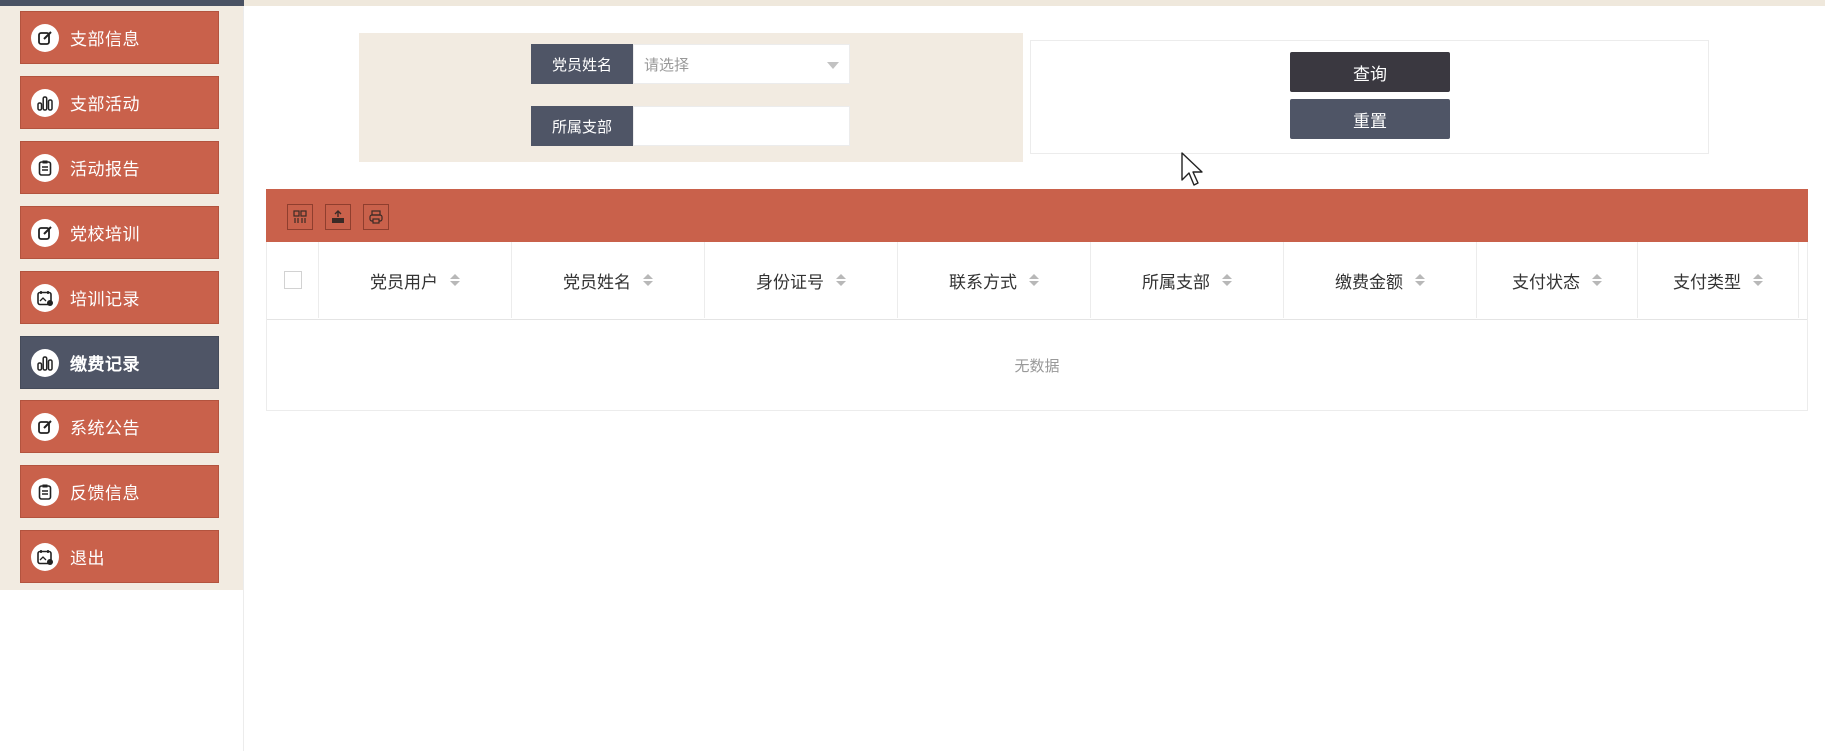 The image size is (1825, 751). I want to click on column-header: 缴费金额, so click(1380, 280).